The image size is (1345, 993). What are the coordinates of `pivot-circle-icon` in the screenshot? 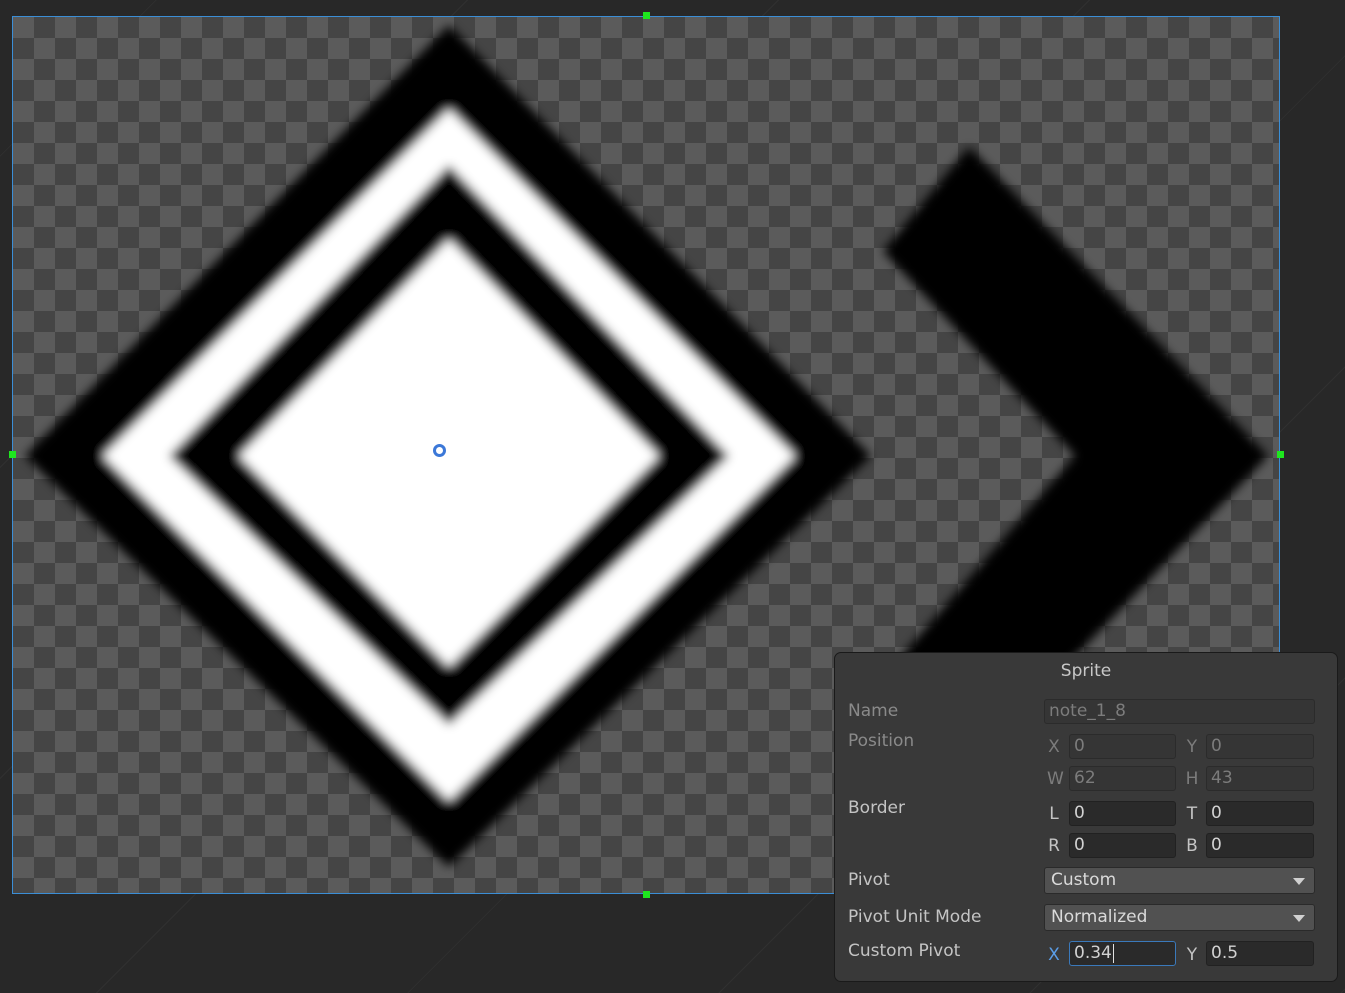 It's located at (439, 450).